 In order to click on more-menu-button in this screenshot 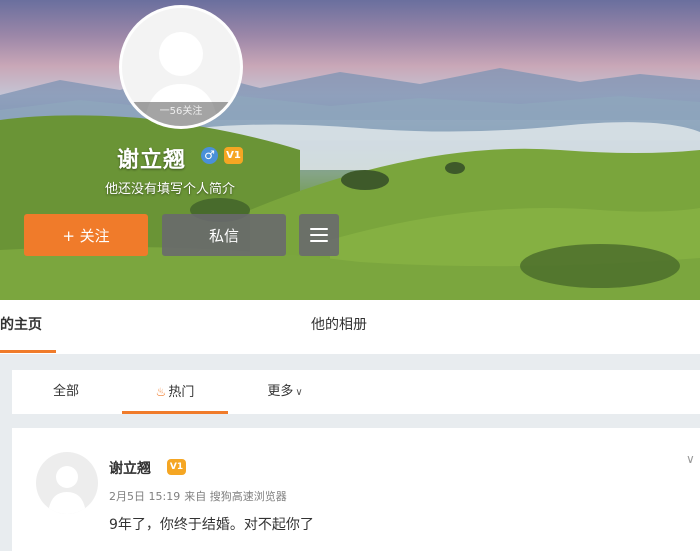, I will do `click(319, 235)`.